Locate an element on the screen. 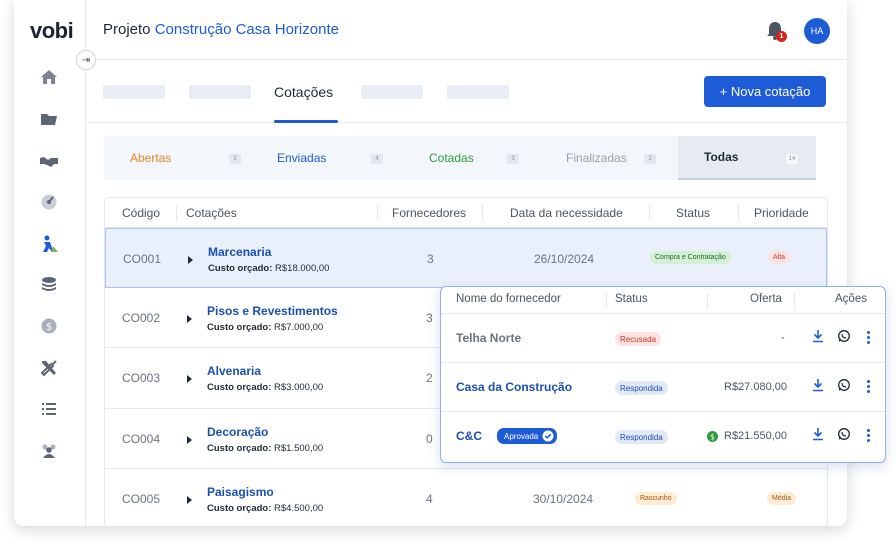 This screenshot has width=896, height=552. home-icon is located at coordinates (49, 77).